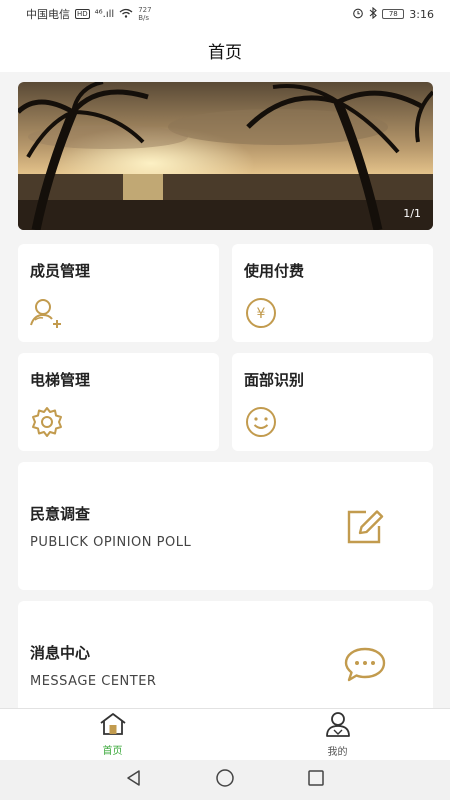 This screenshot has height=800, width=450. Describe the element at coordinates (93, 681) in the screenshot. I see `message-center-subtitle: MESSAGE CENTER` at that location.